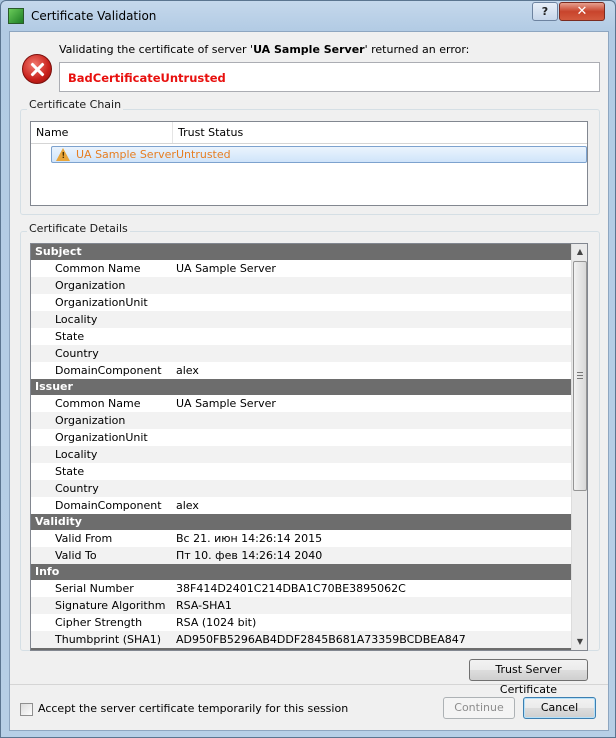 The image size is (616, 738). What do you see at coordinates (479, 708) in the screenshot?
I see `continue-button: Continue` at bounding box center [479, 708].